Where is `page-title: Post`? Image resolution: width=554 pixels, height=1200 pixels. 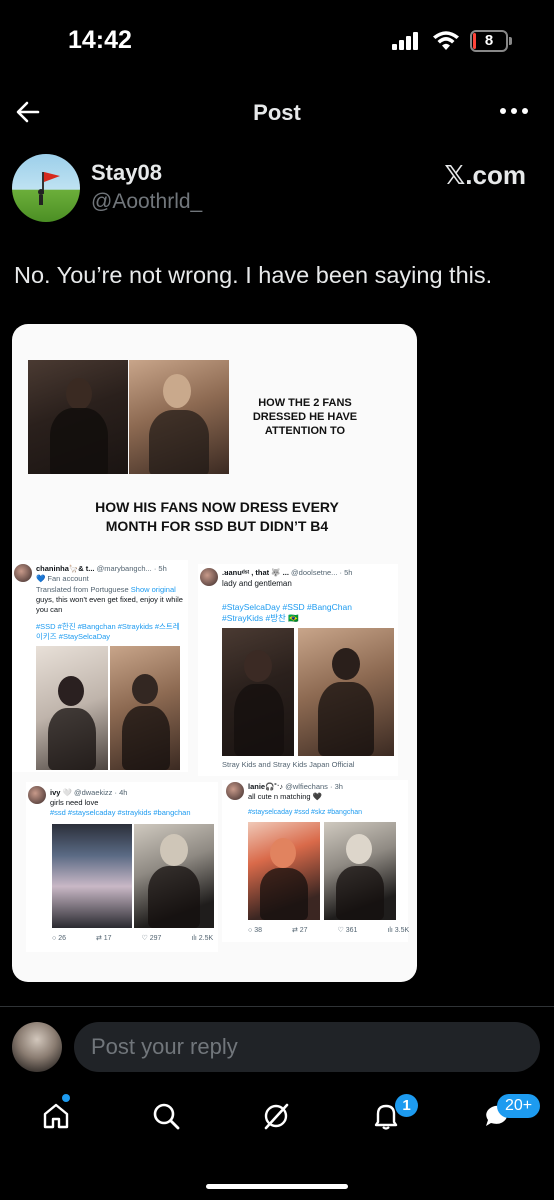 page-title: Post is located at coordinates (277, 112).